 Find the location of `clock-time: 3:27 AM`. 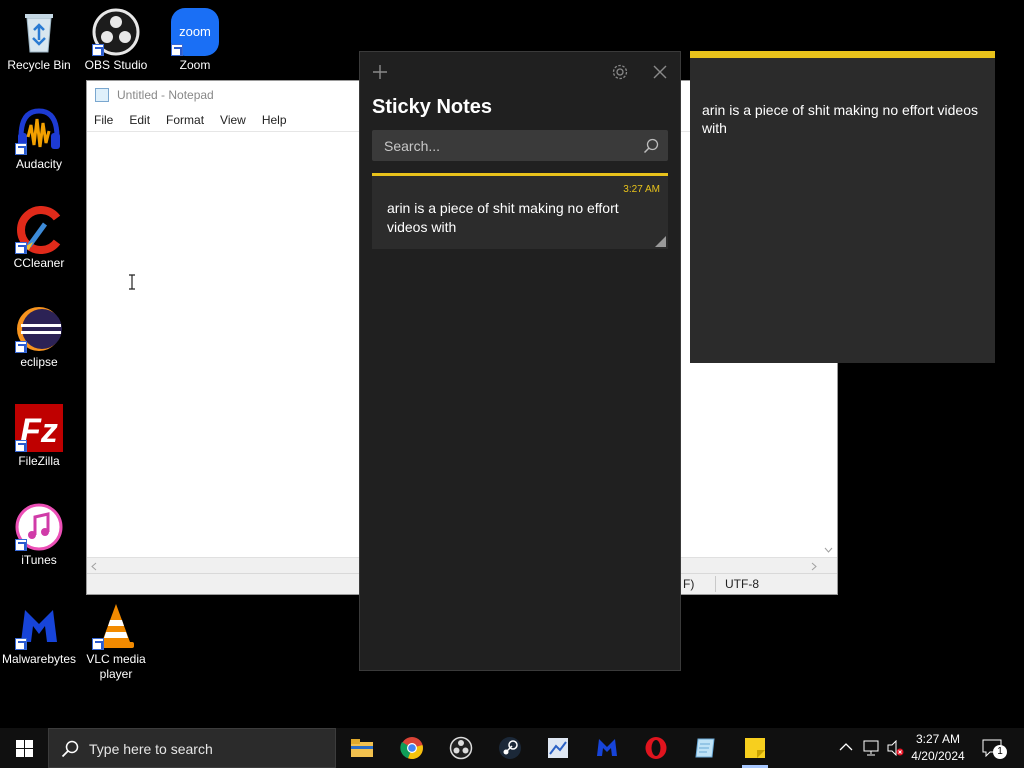

clock-time: 3:27 AM is located at coordinates (938, 739).